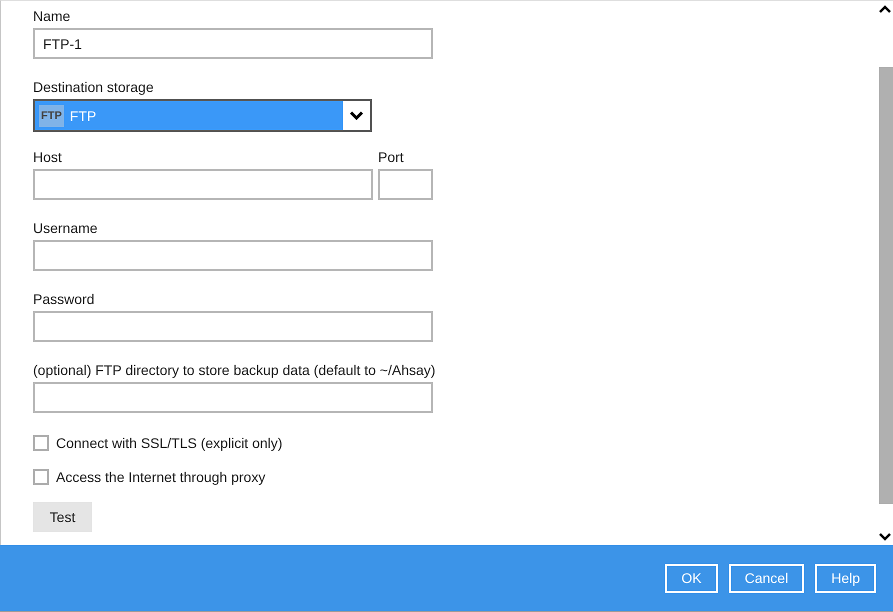 This screenshot has width=893, height=612. Describe the element at coordinates (391, 157) in the screenshot. I see `field-label: Port` at that location.